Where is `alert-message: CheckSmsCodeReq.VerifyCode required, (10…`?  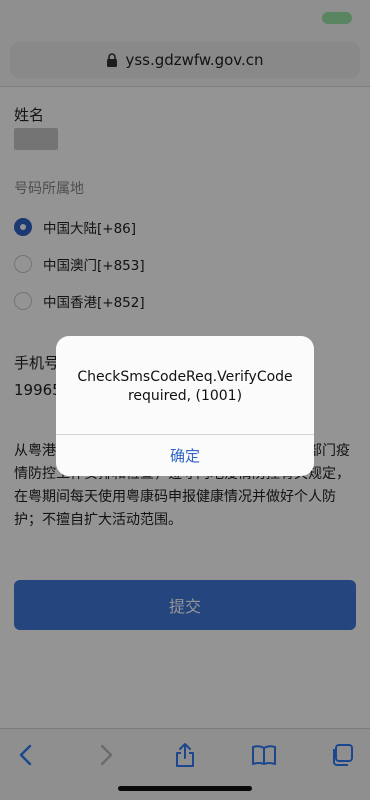 alert-message: CheckSmsCodeReq.VerifyCode required, (10… is located at coordinates (185, 387).